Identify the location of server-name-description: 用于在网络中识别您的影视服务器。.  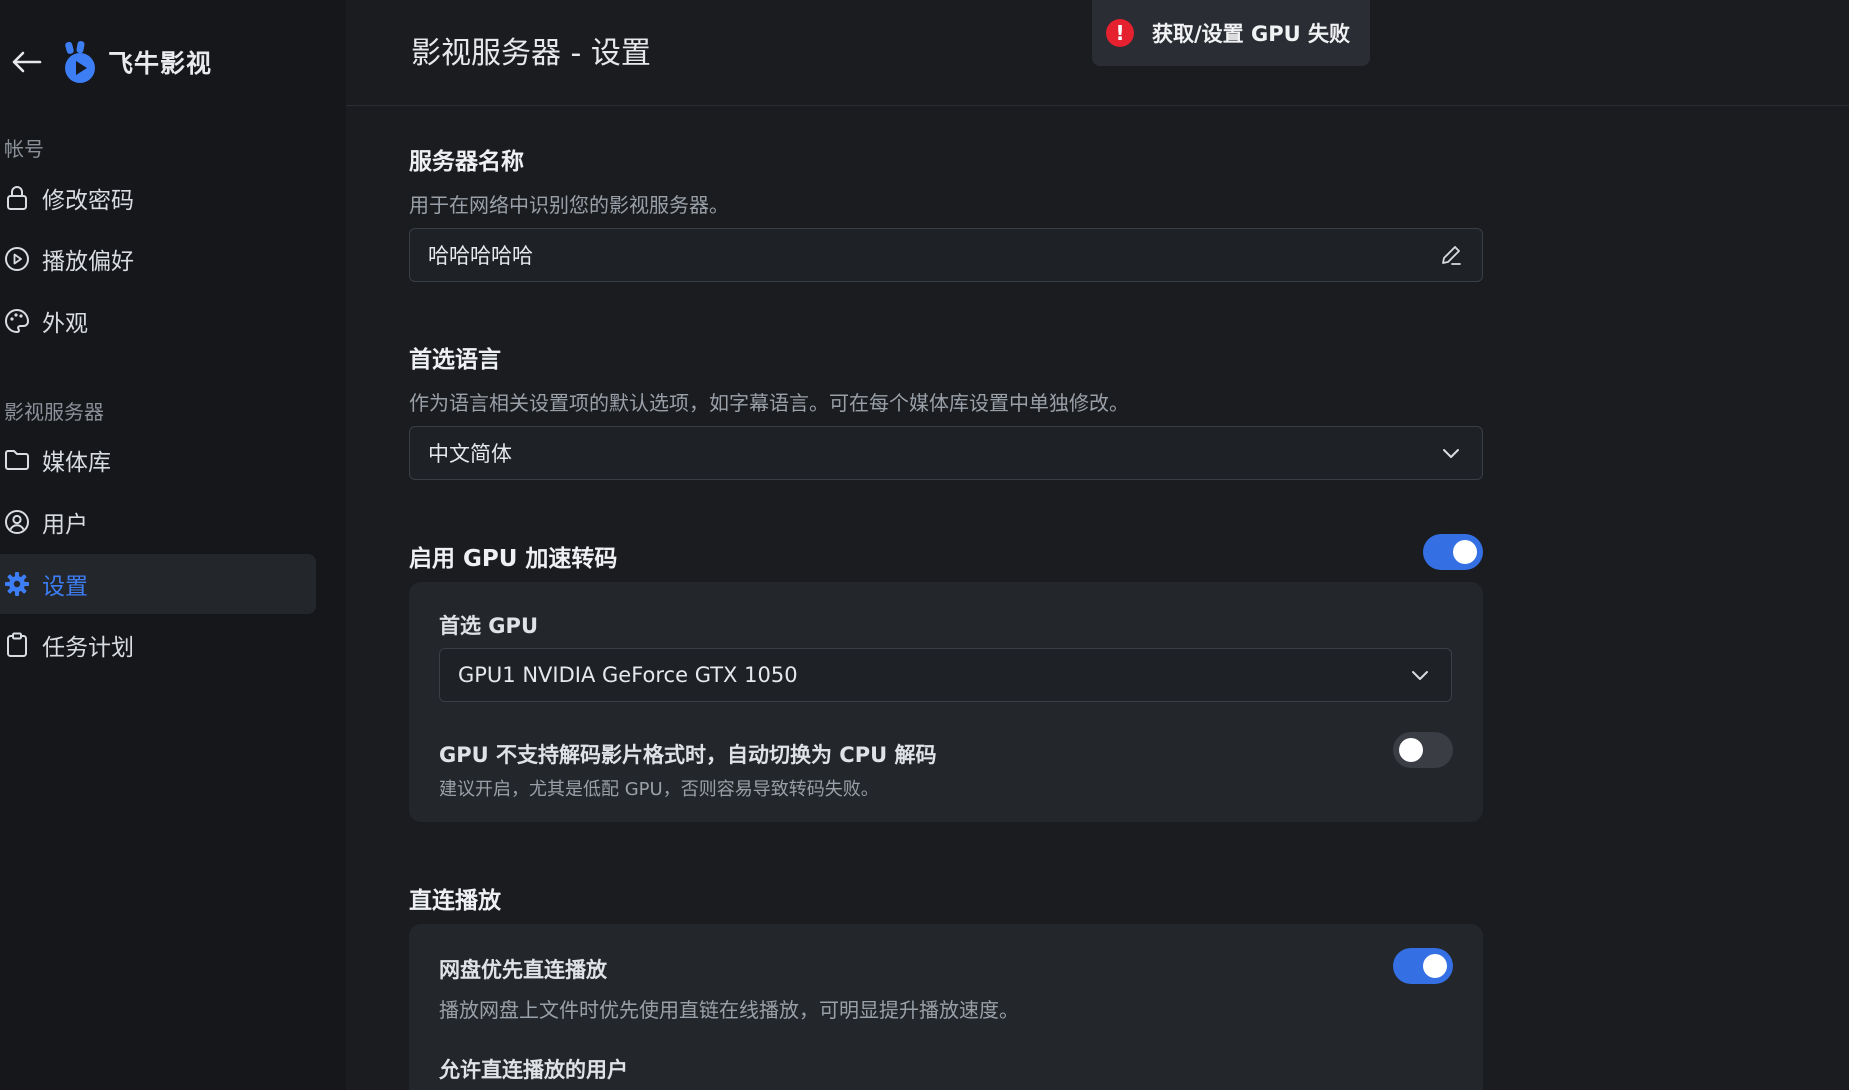
(569, 205).